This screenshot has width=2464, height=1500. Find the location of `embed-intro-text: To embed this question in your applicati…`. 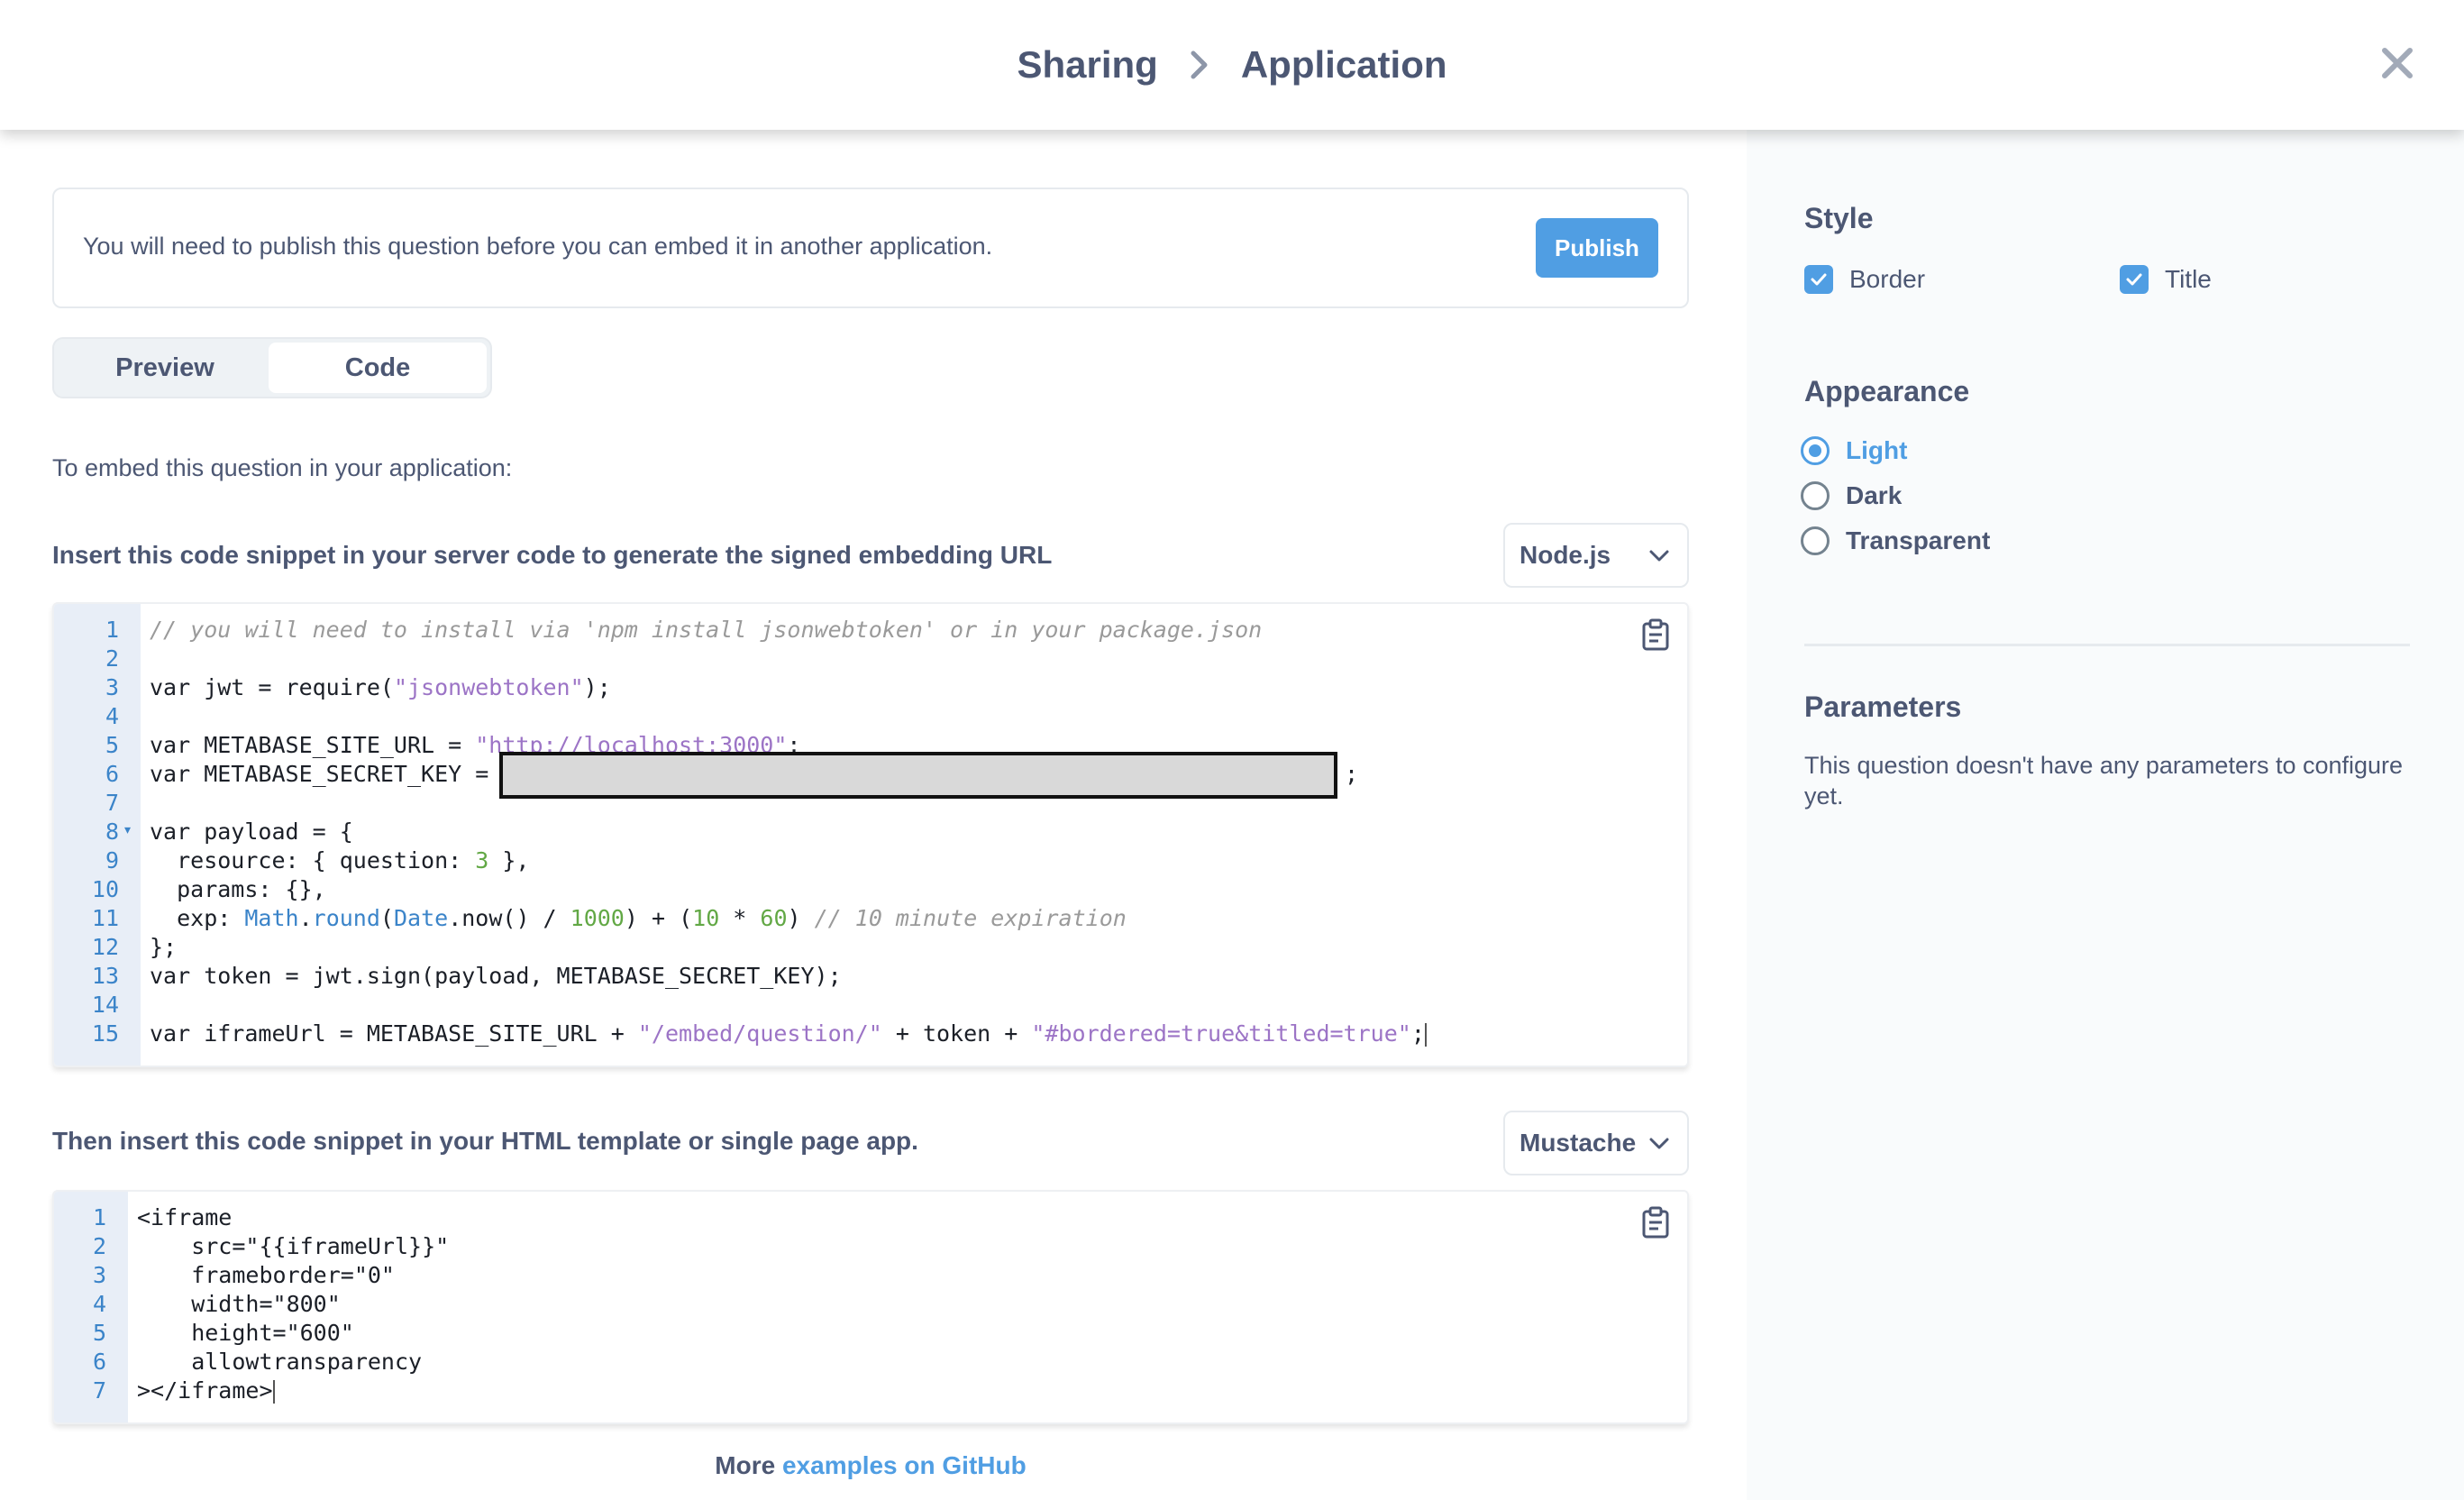

embed-intro-text: To embed this question in your applicati… is located at coordinates (282, 467).